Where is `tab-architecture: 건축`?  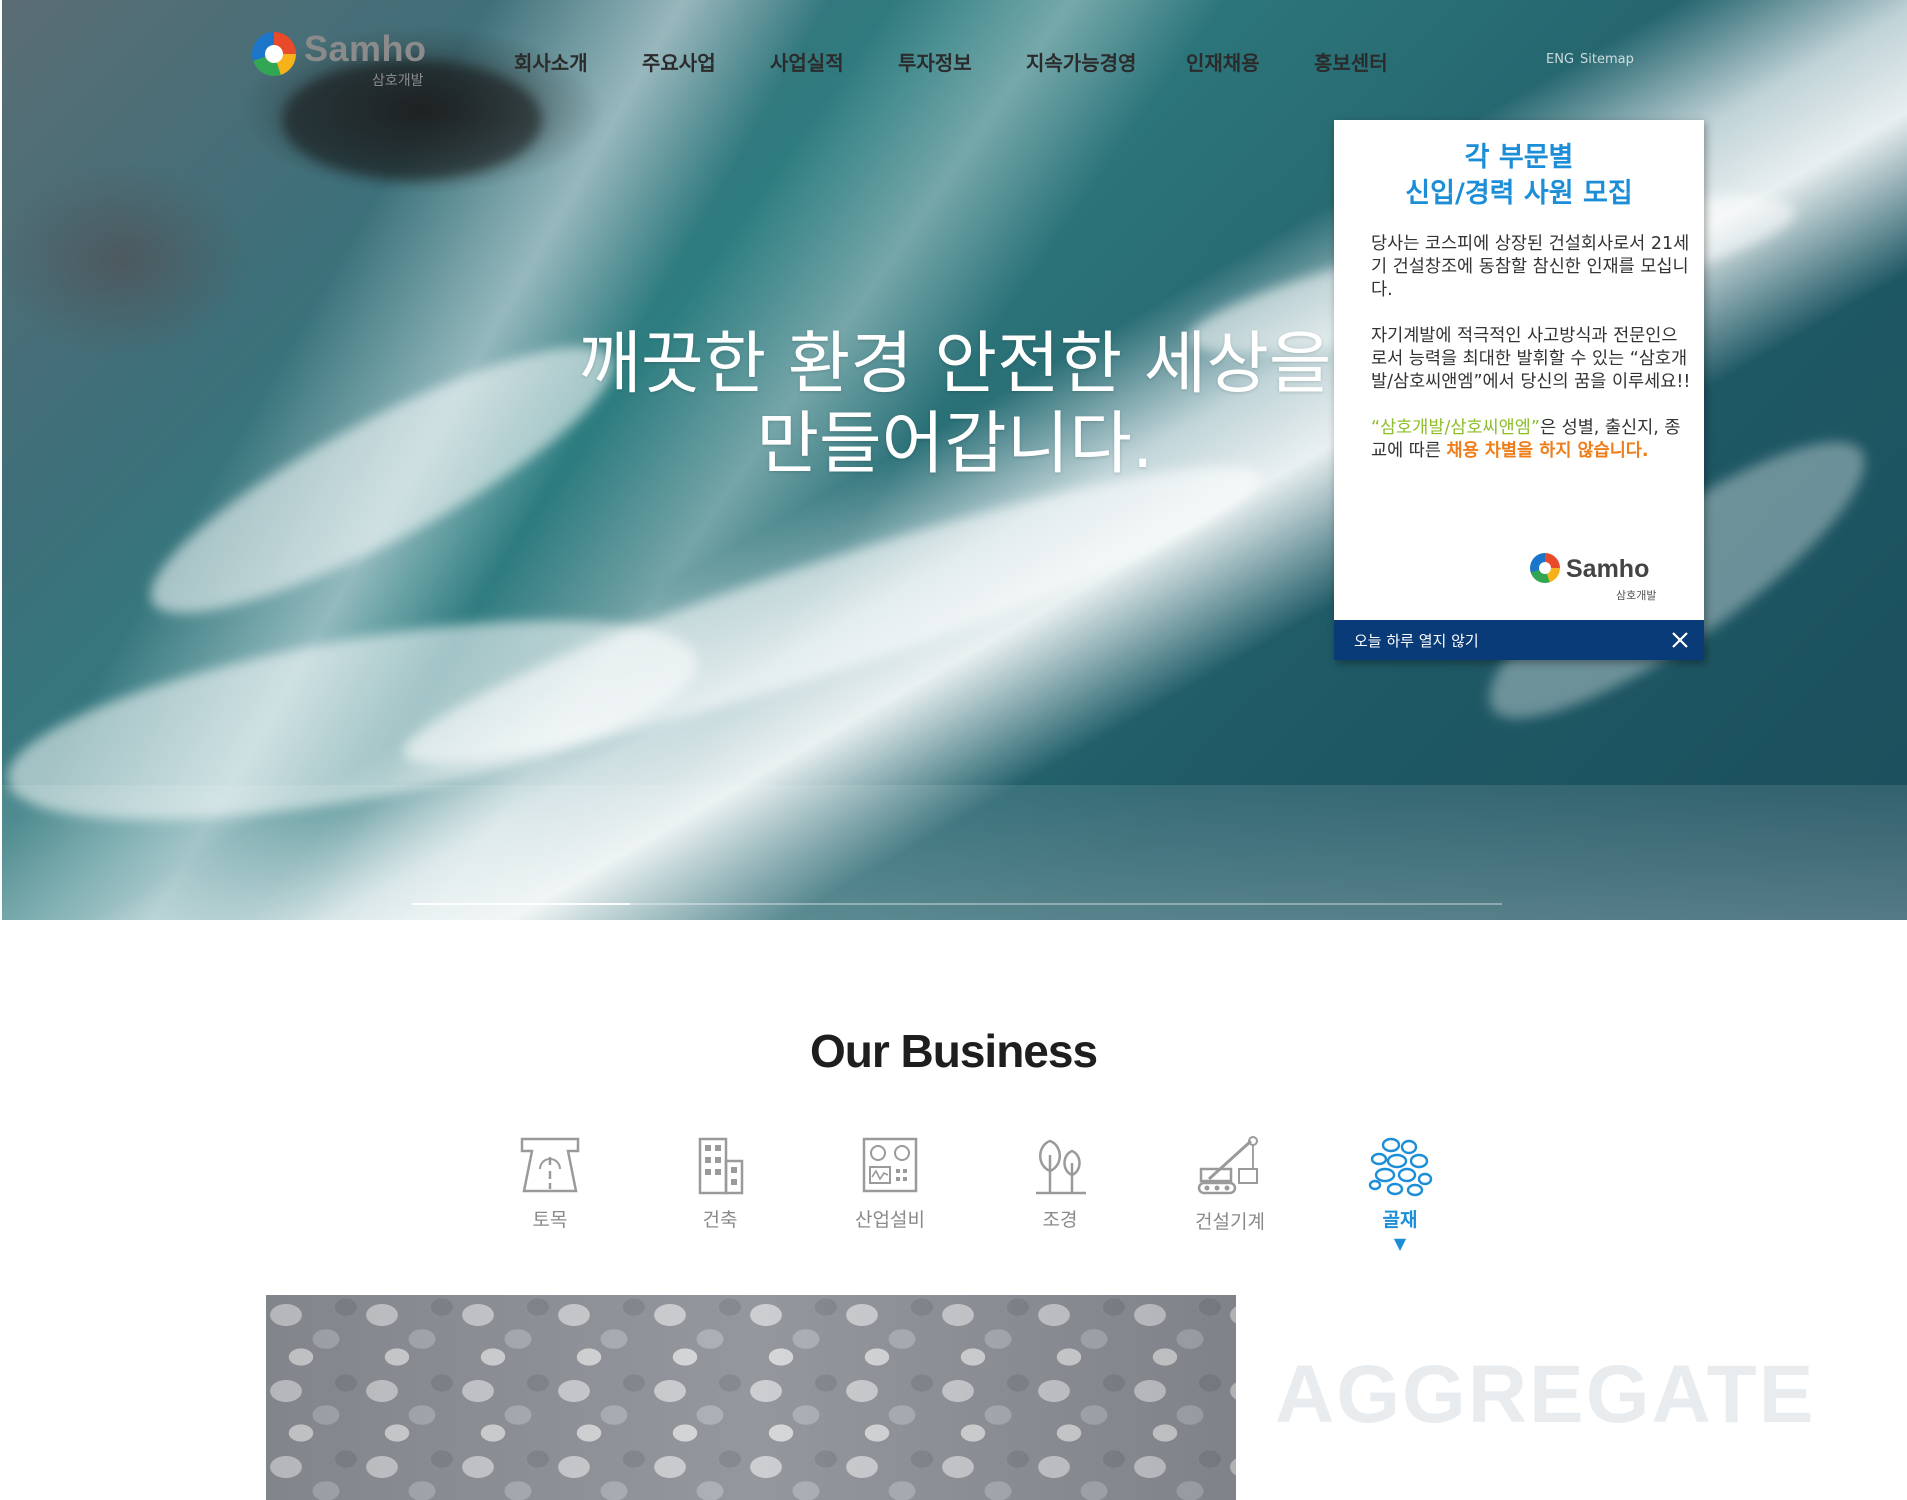 tab-architecture: 건축 is located at coordinates (720, 1200).